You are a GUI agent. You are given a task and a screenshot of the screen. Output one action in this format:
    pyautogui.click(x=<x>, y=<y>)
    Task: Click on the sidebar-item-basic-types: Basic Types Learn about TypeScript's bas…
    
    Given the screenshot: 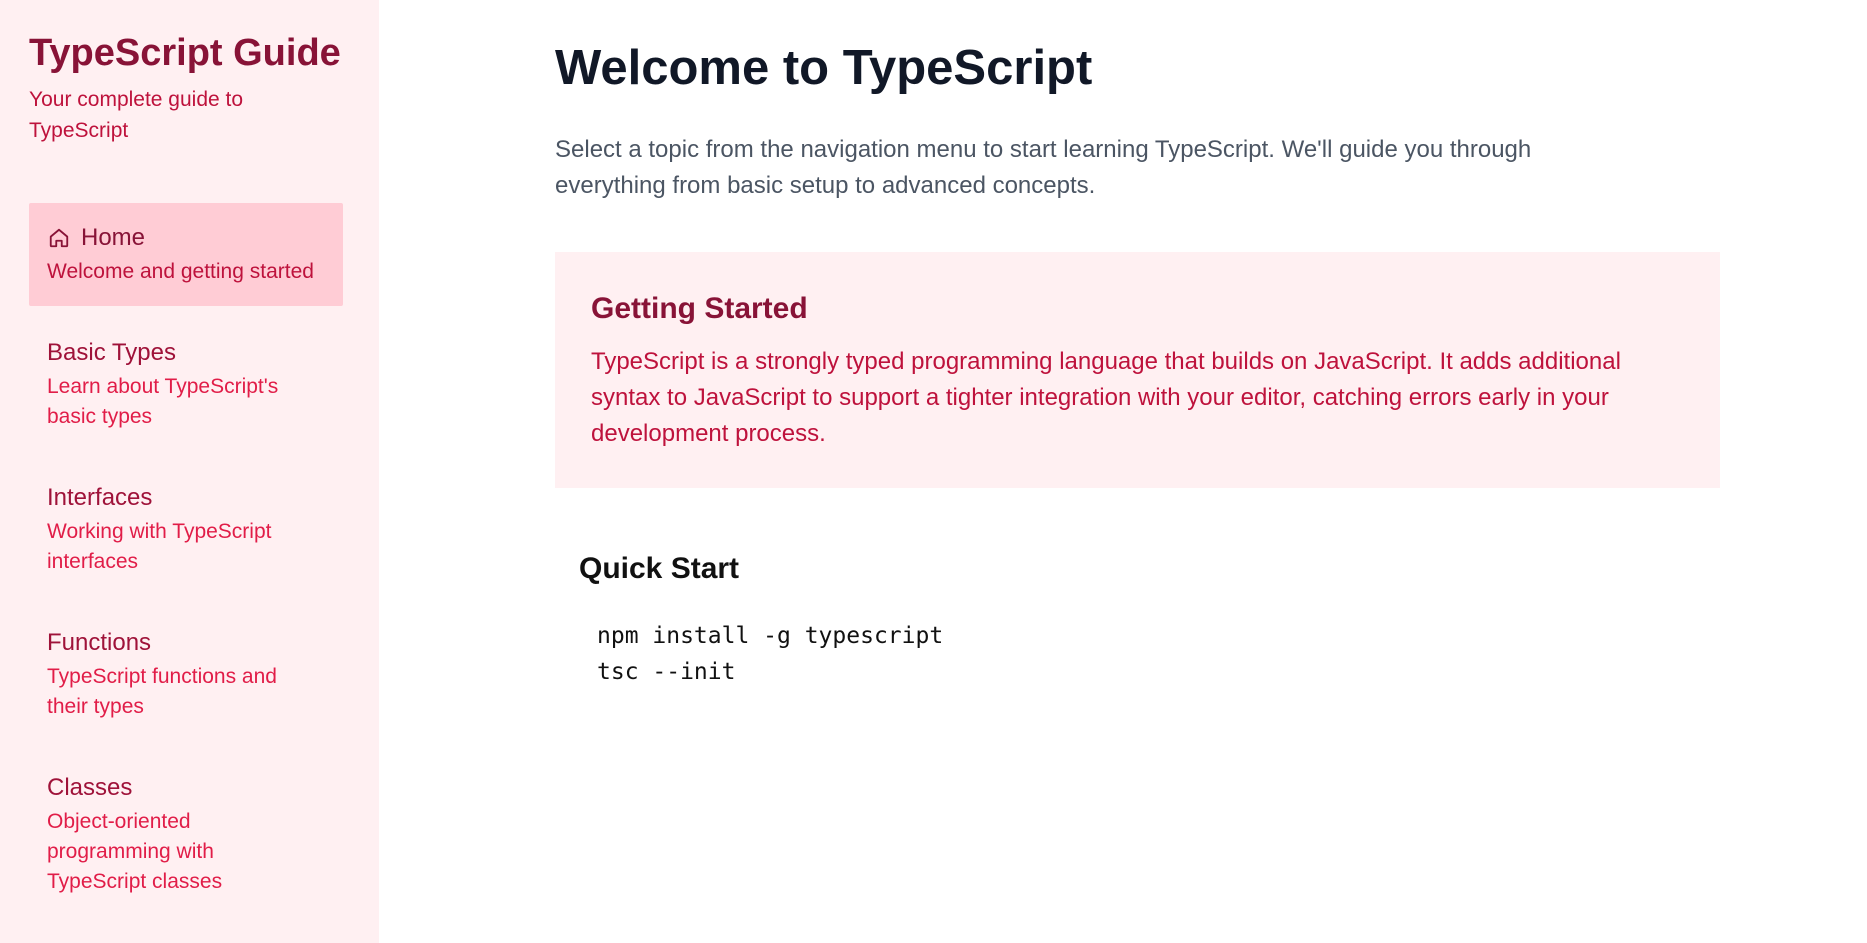 What is the action you would take?
    pyautogui.click(x=186, y=384)
    